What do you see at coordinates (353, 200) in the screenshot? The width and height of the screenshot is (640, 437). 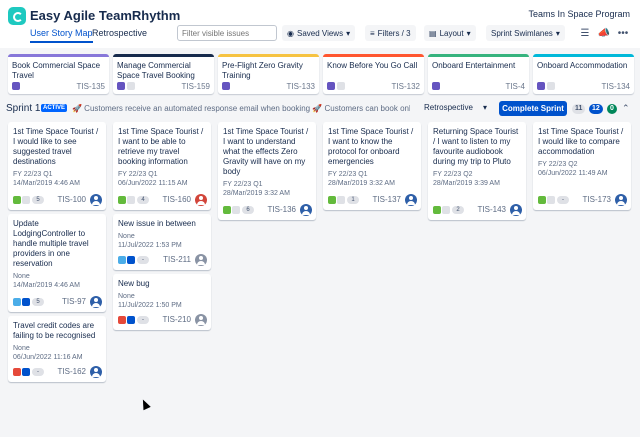 I see `estimate-badge: 1` at bounding box center [353, 200].